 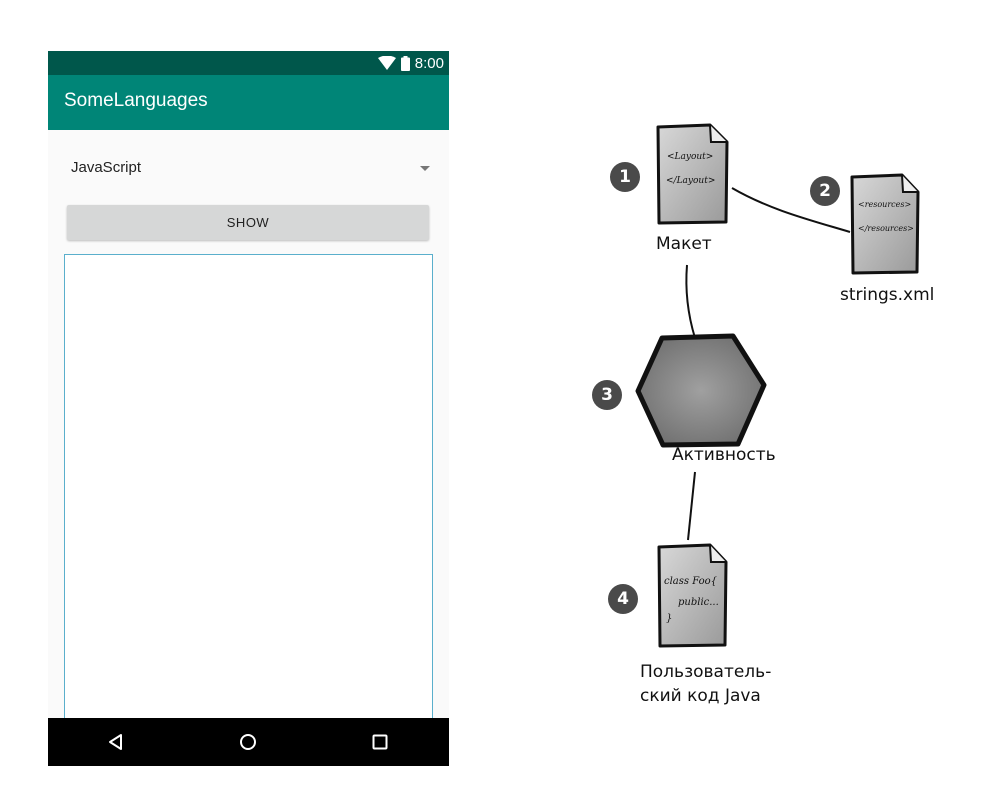 What do you see at coordinates (248, 222) in the screenshot?
I see `show-button: SHOW` at bounding box center [248, 222].